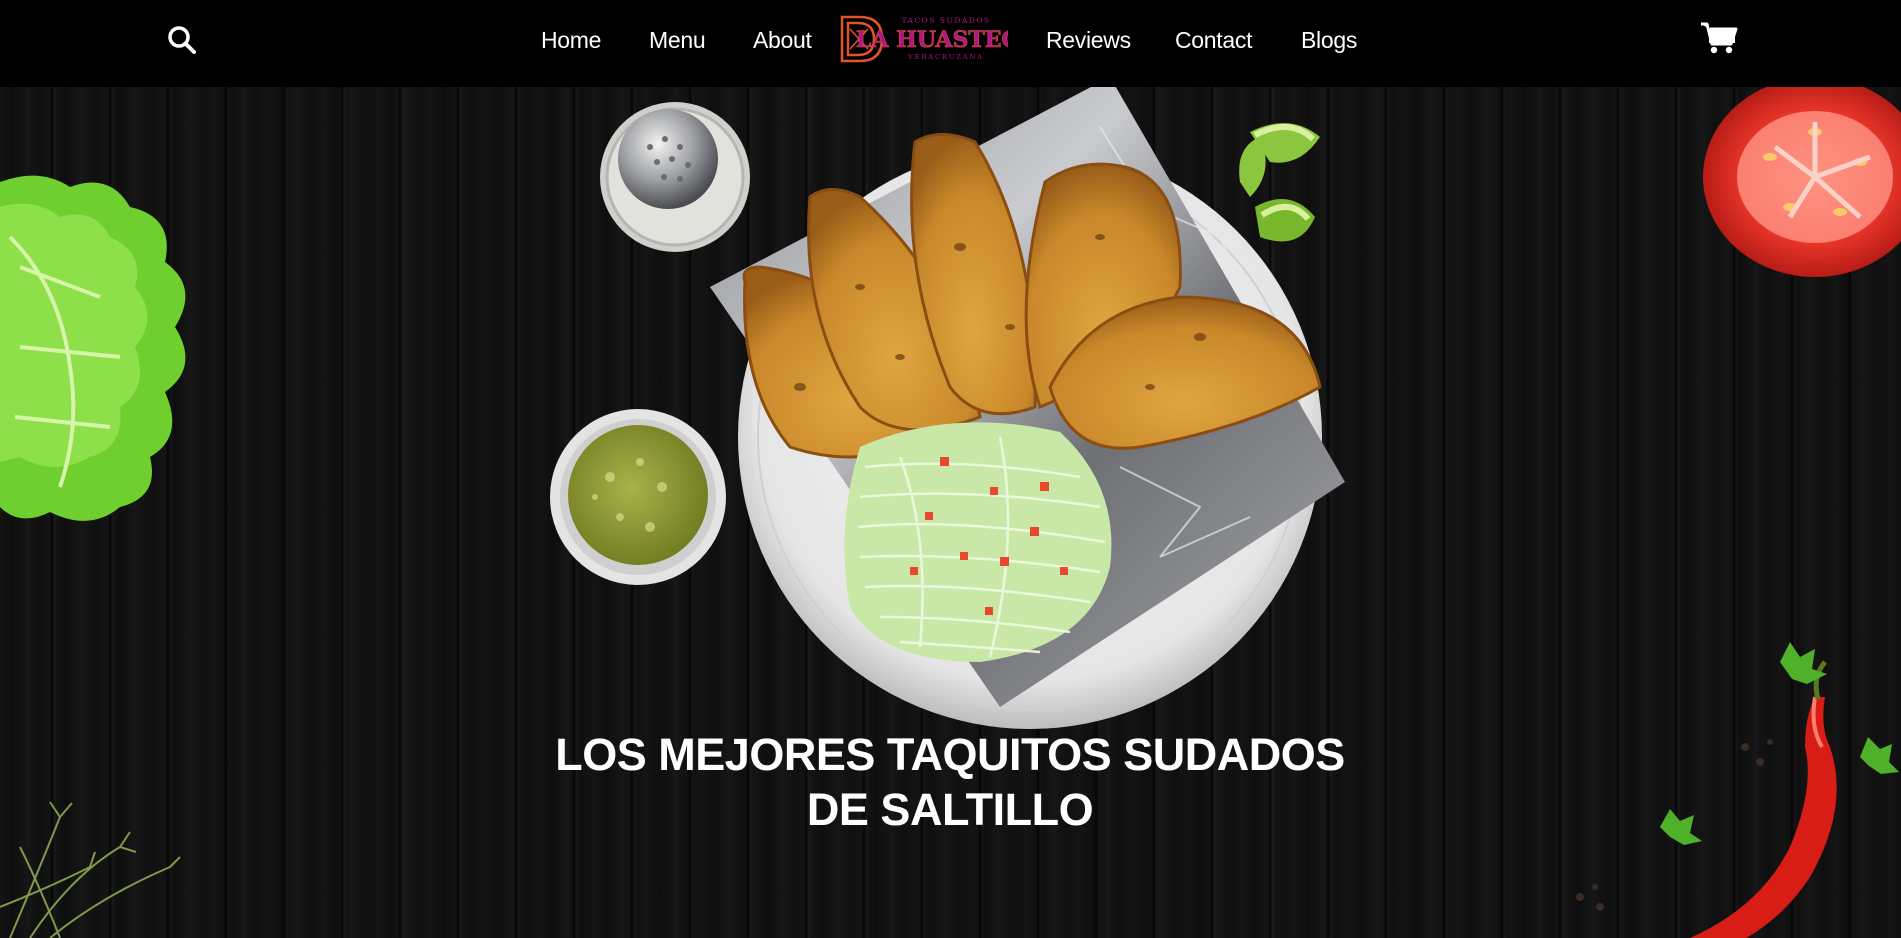  Describe the element at coordinates (950, 782) in the screenshot. I see `hero-headline: LOS MEJORES TAQUITOS SUDADOS DE SALTILLO` at that location.